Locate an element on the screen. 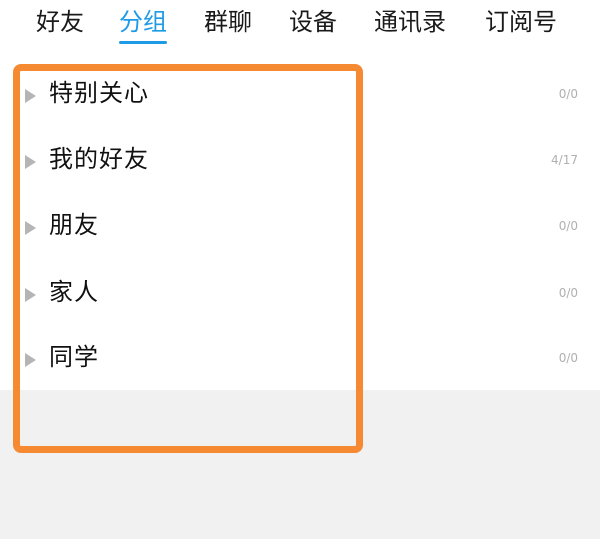  tab-friends: 好友 is located at coordinates (60, 22).